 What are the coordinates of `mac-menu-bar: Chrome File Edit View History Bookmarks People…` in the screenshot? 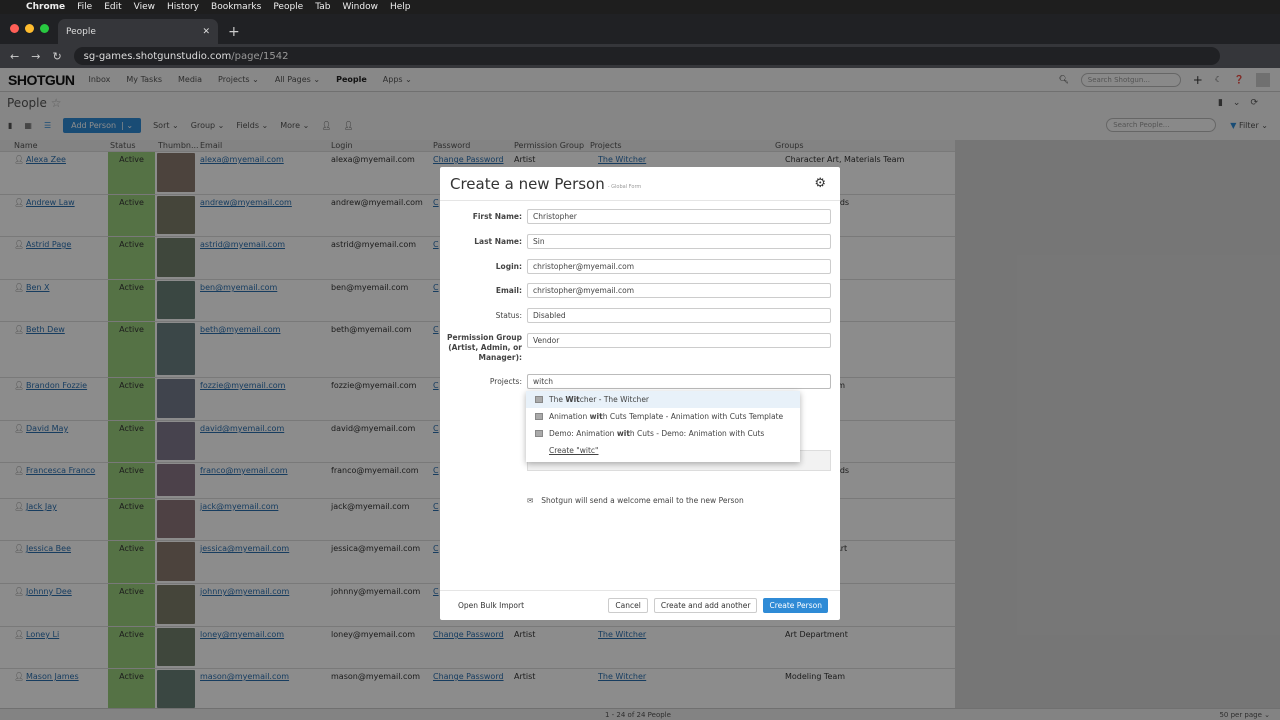 It's located at (640, 7).